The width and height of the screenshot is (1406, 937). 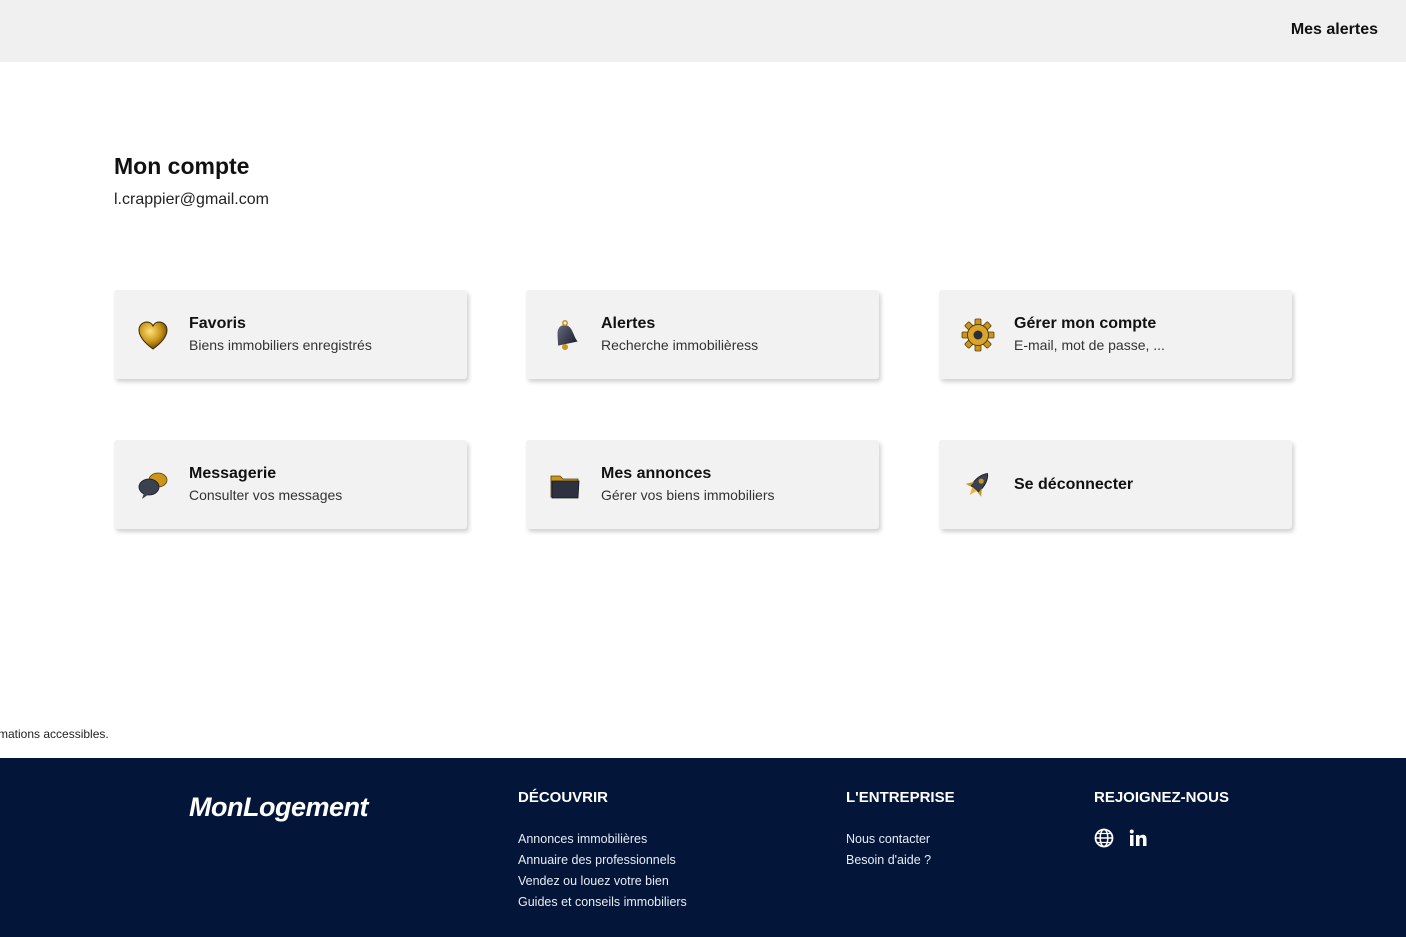 I want to click on footer-link: Nous contacter, so click(x=888, y=839).